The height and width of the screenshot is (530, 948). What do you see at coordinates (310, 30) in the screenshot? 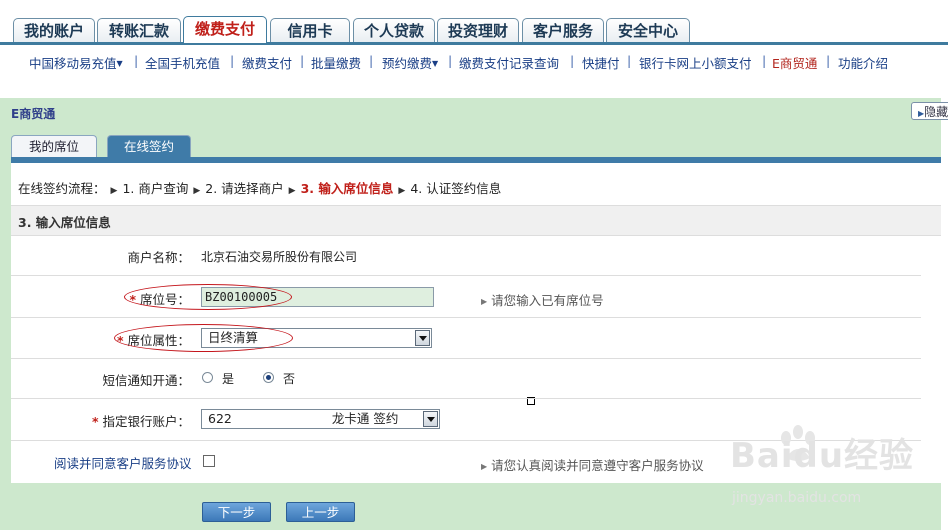
I see `tab-credit-card: 信用卡` at bounding box center [310, 30].